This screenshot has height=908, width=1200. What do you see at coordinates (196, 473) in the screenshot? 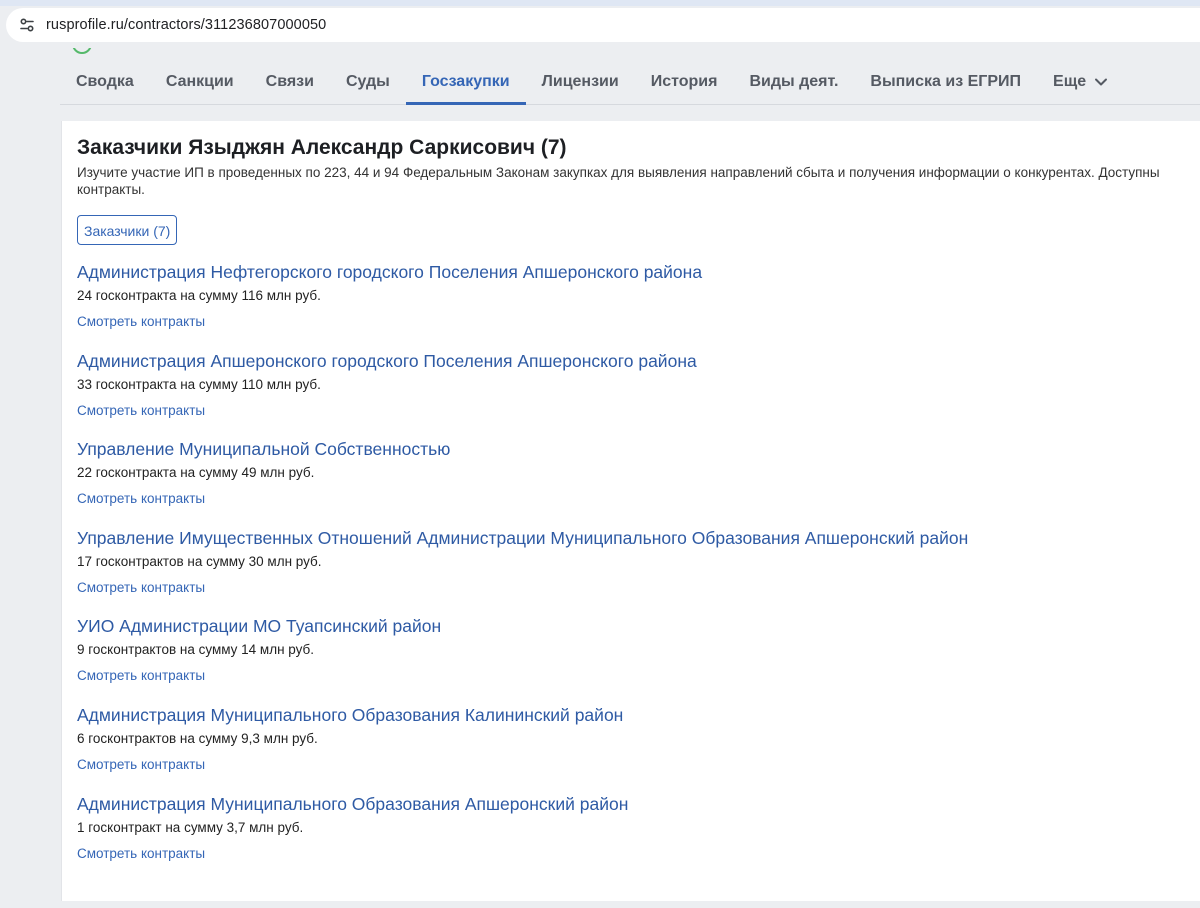
I see `contracts-summary: 22 госконтракта на сумму 49 млн руб.` at bounding box center [196, 473].